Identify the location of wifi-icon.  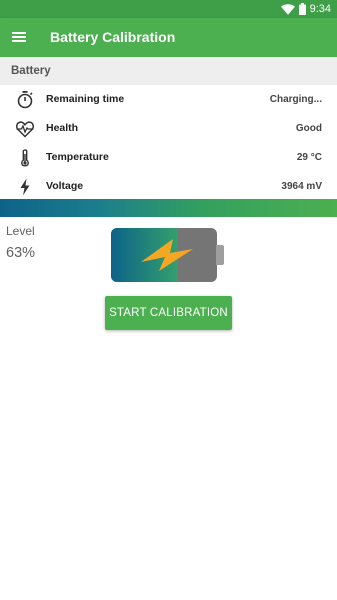
(287, 9).